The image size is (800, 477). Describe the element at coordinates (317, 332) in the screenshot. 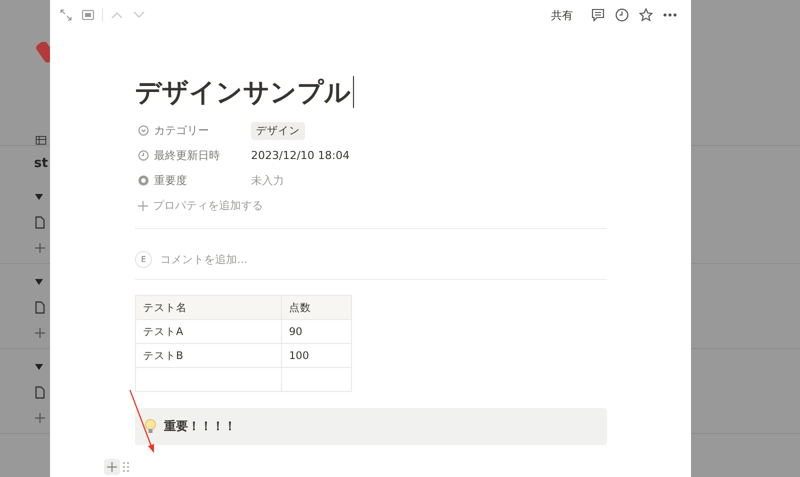

I see `table-cell: 90` at that location.